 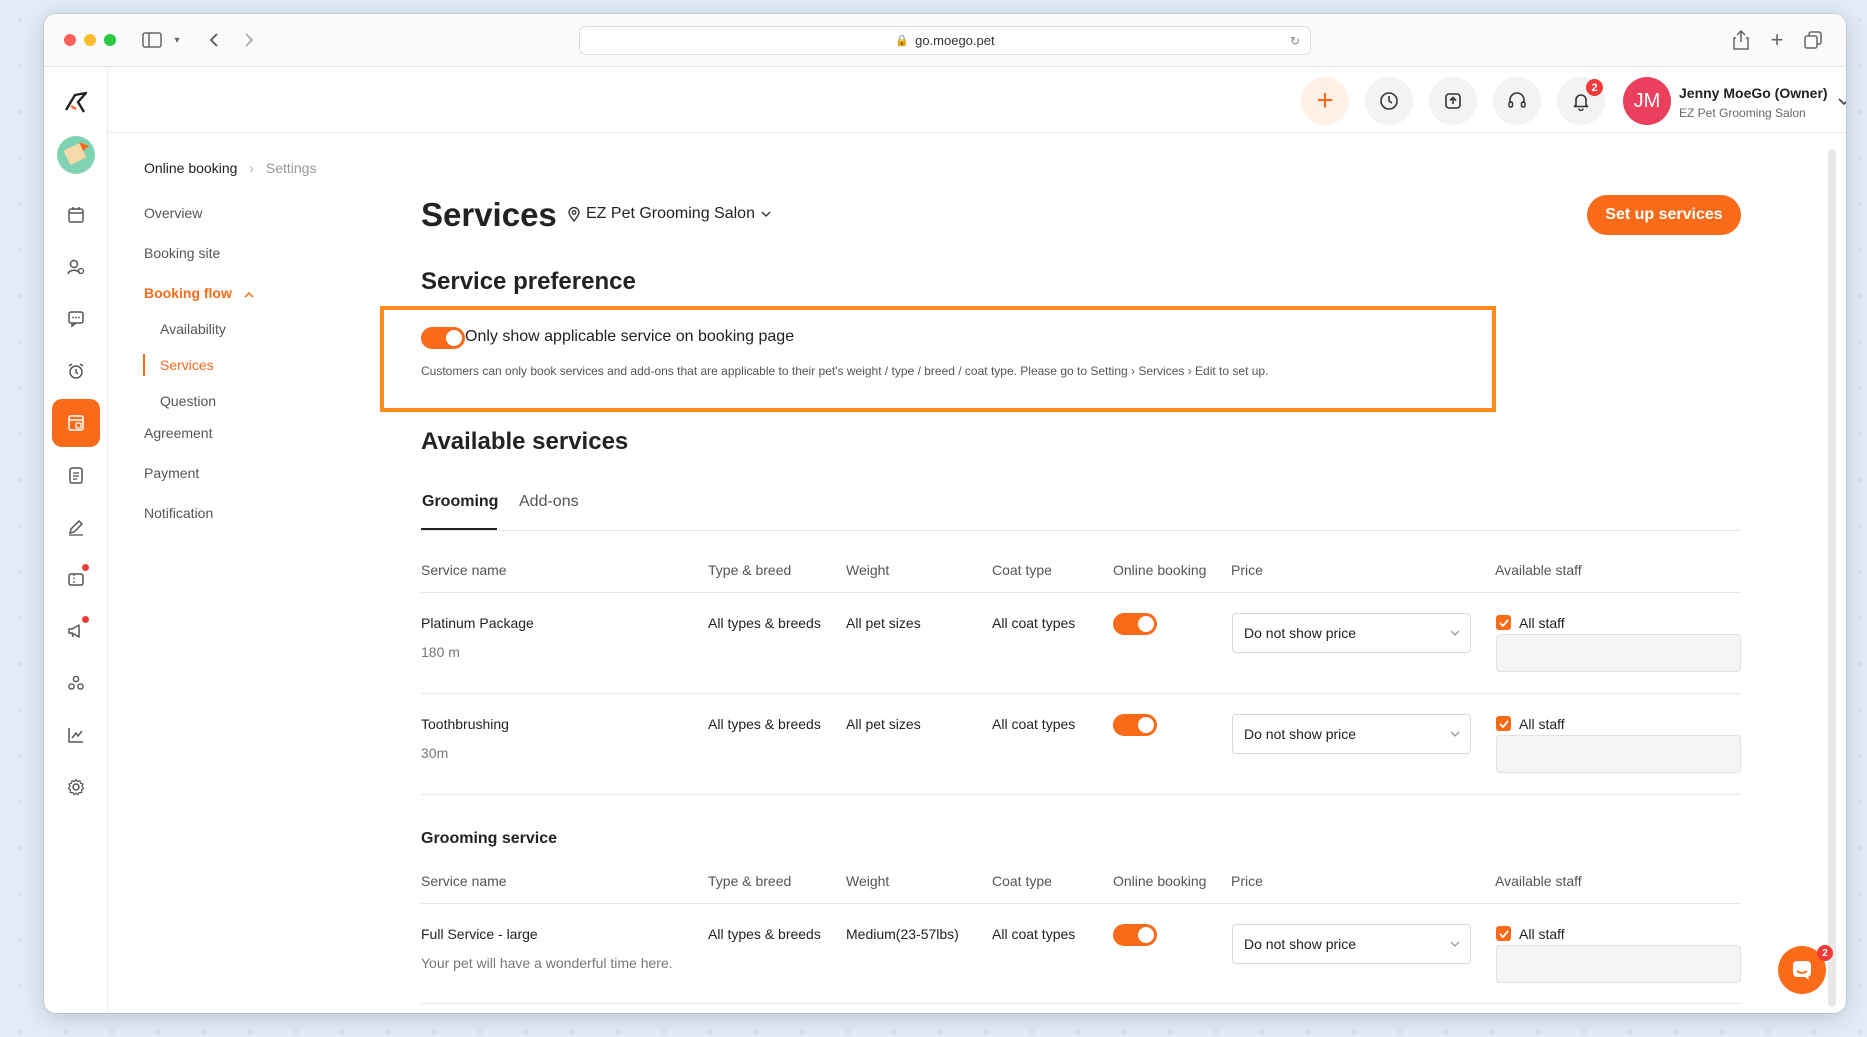 What do you see at coordinates (902, 934) in the screenshot?
I see `service-weight: Medium(23-57lbs)` at bounding box center [902, 934].